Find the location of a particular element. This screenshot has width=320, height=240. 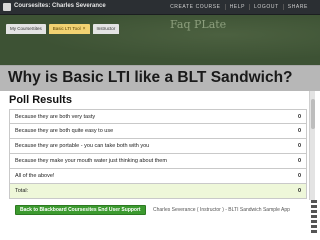

option-label: All of the above! is located at coordinates (35, 176).